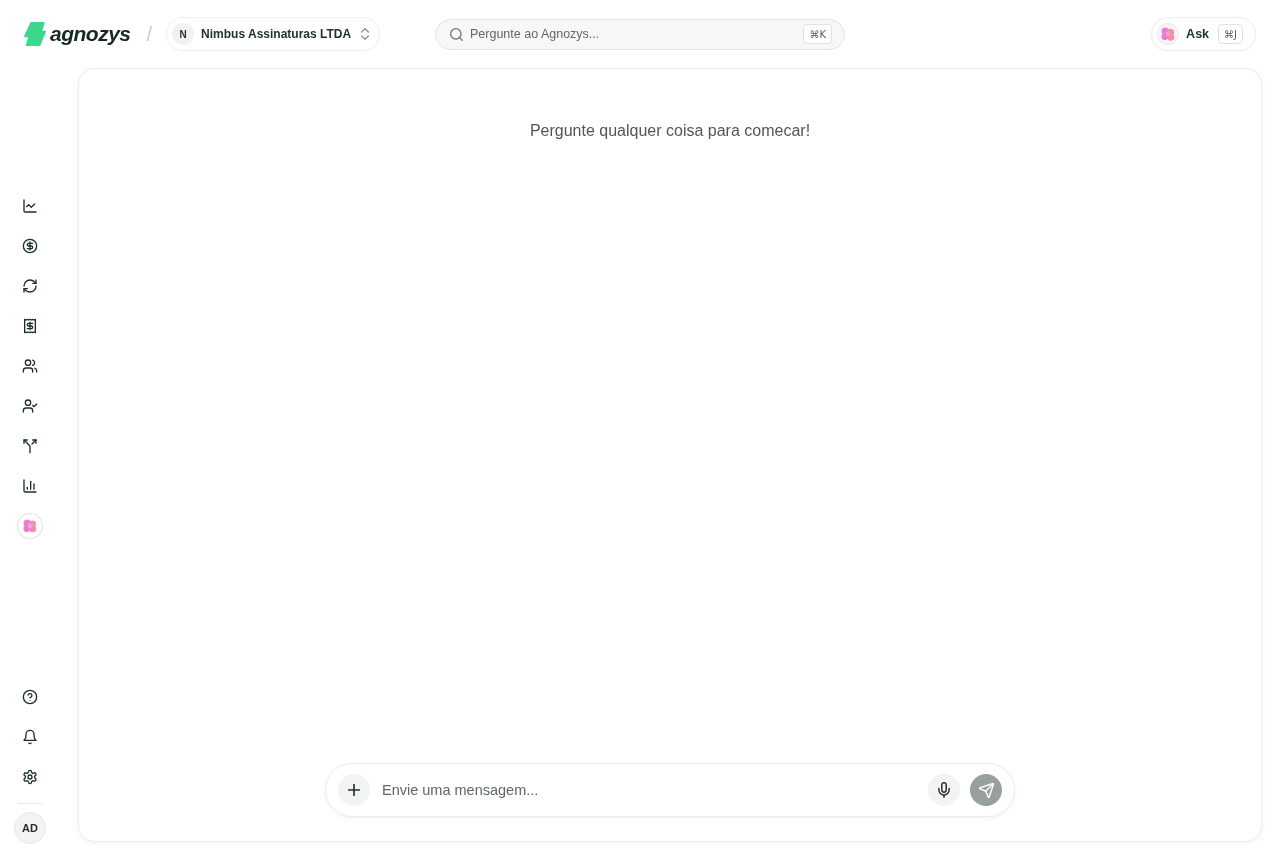  I want to click on workspace-avatar: N, so click(183, 34).